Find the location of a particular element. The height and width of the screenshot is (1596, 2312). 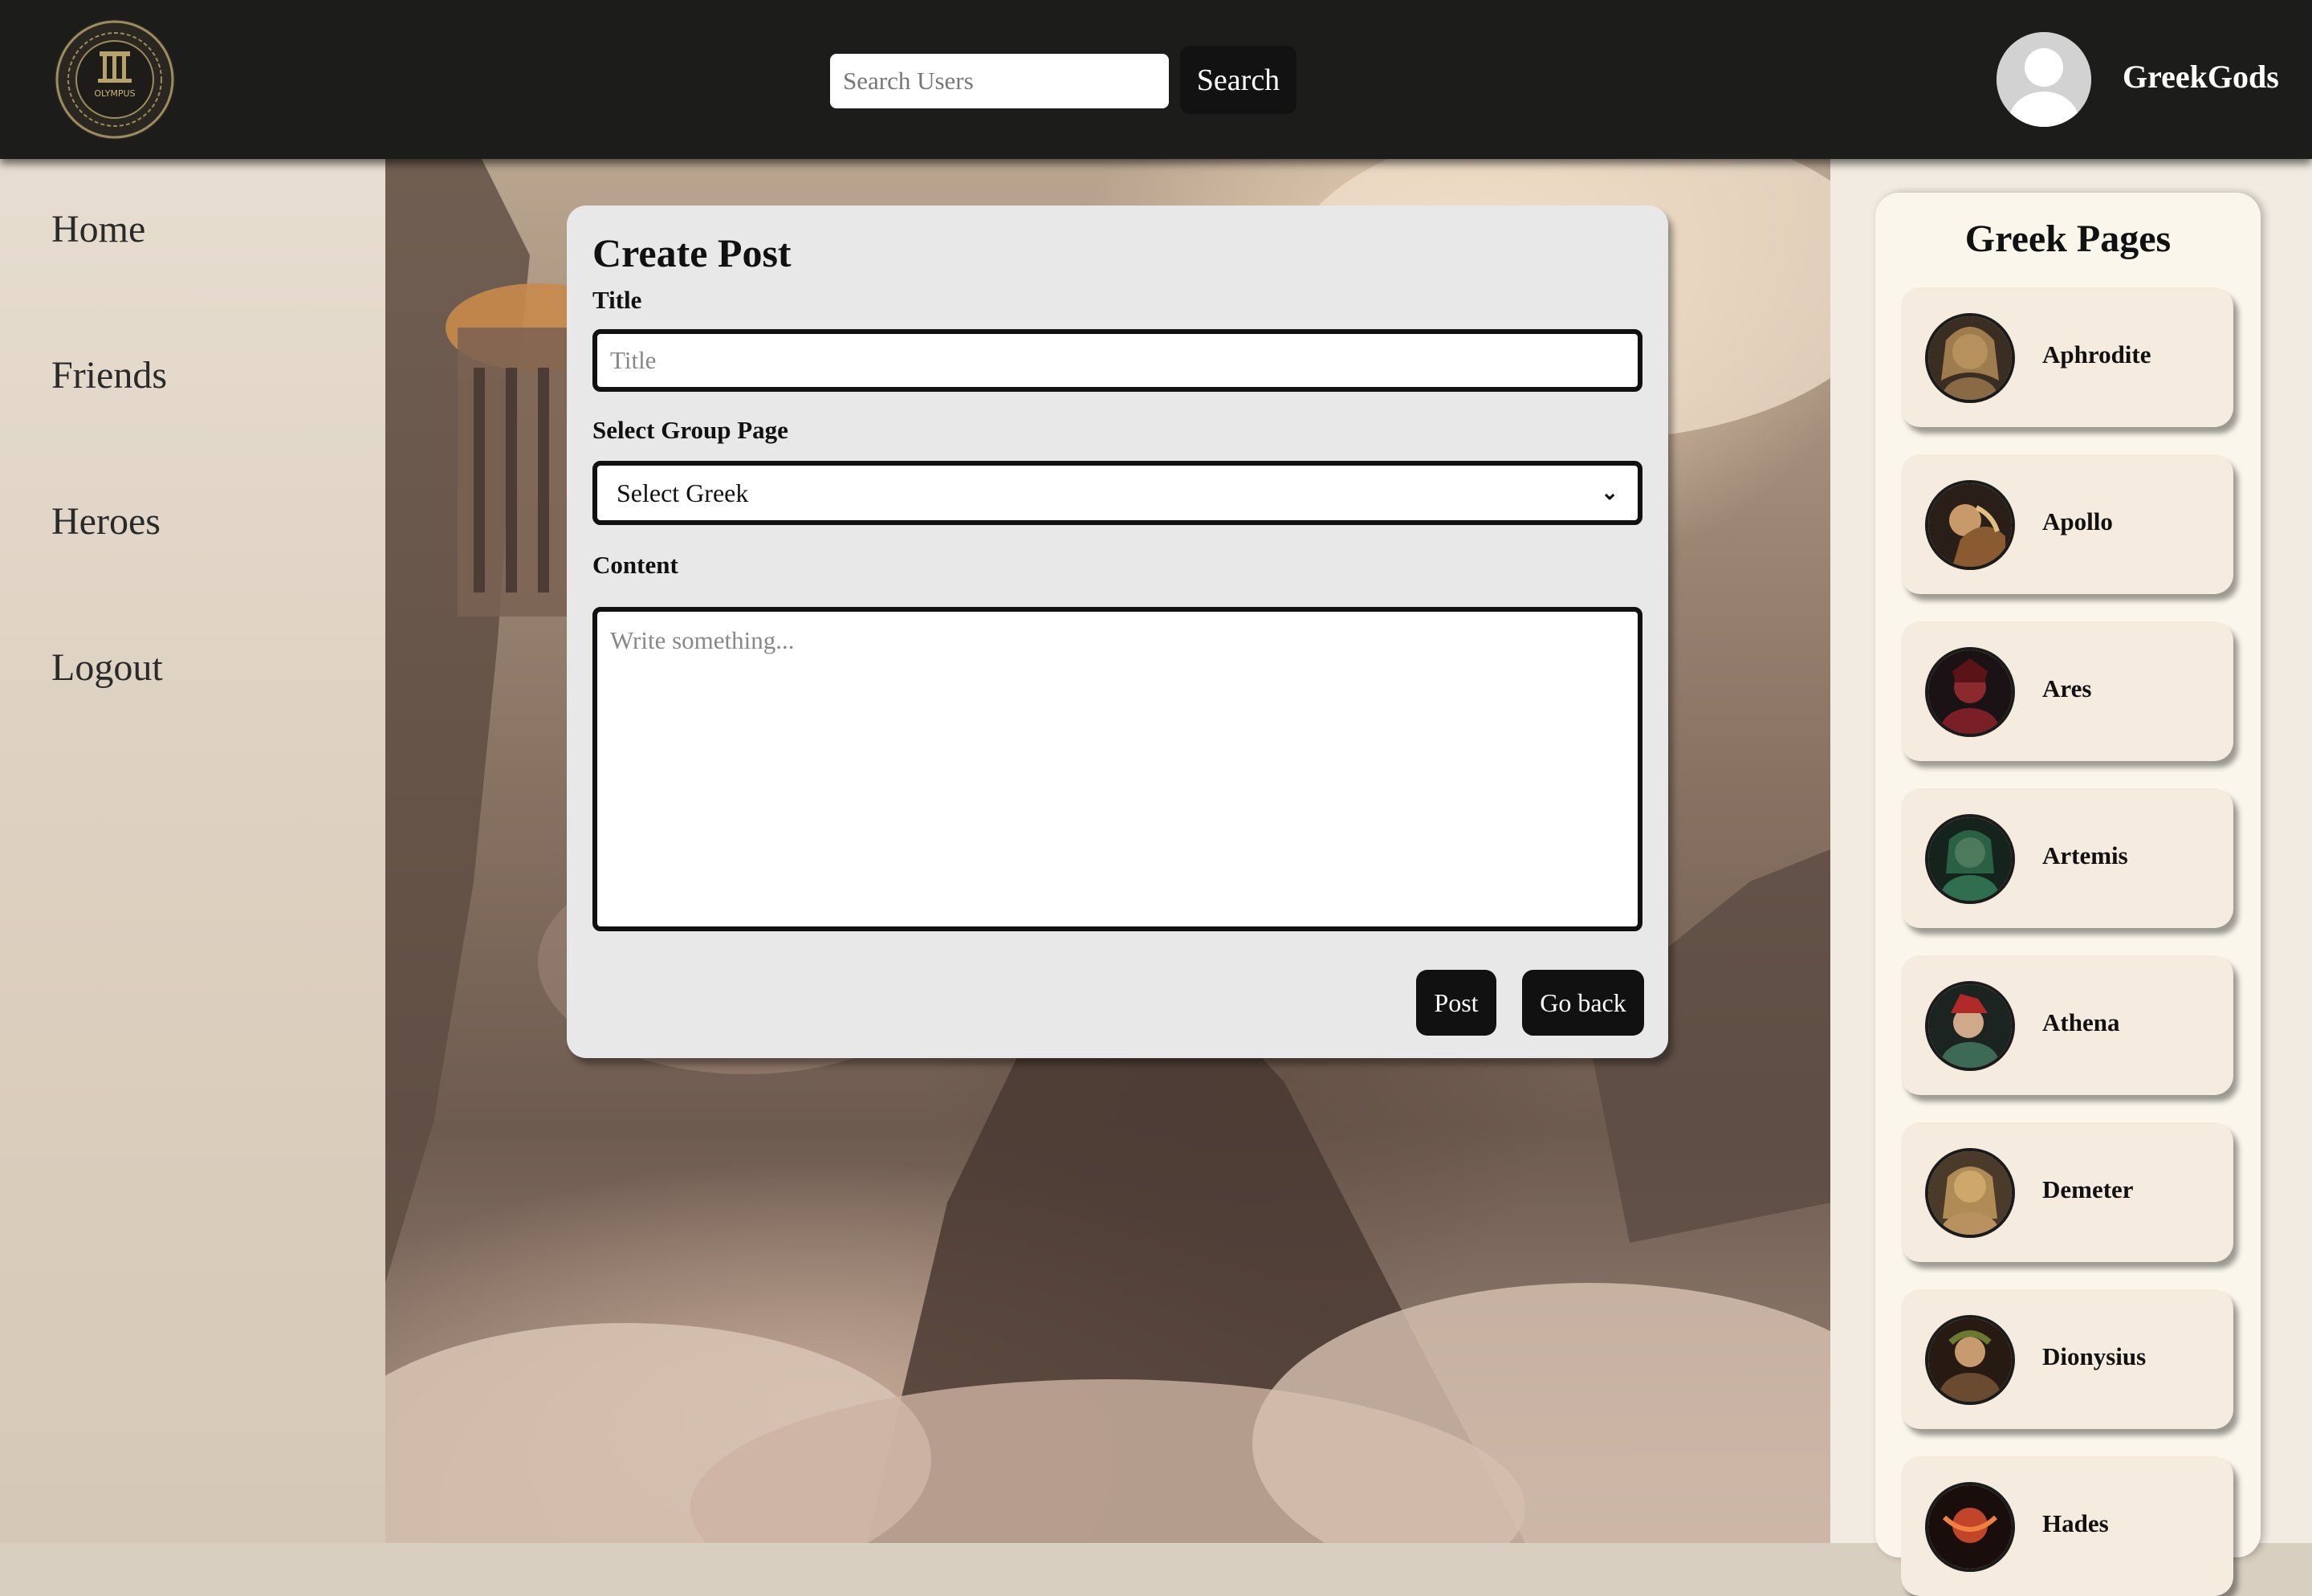

greek-page-item-apollo: Apollo is located at coordinates (2067, 524).